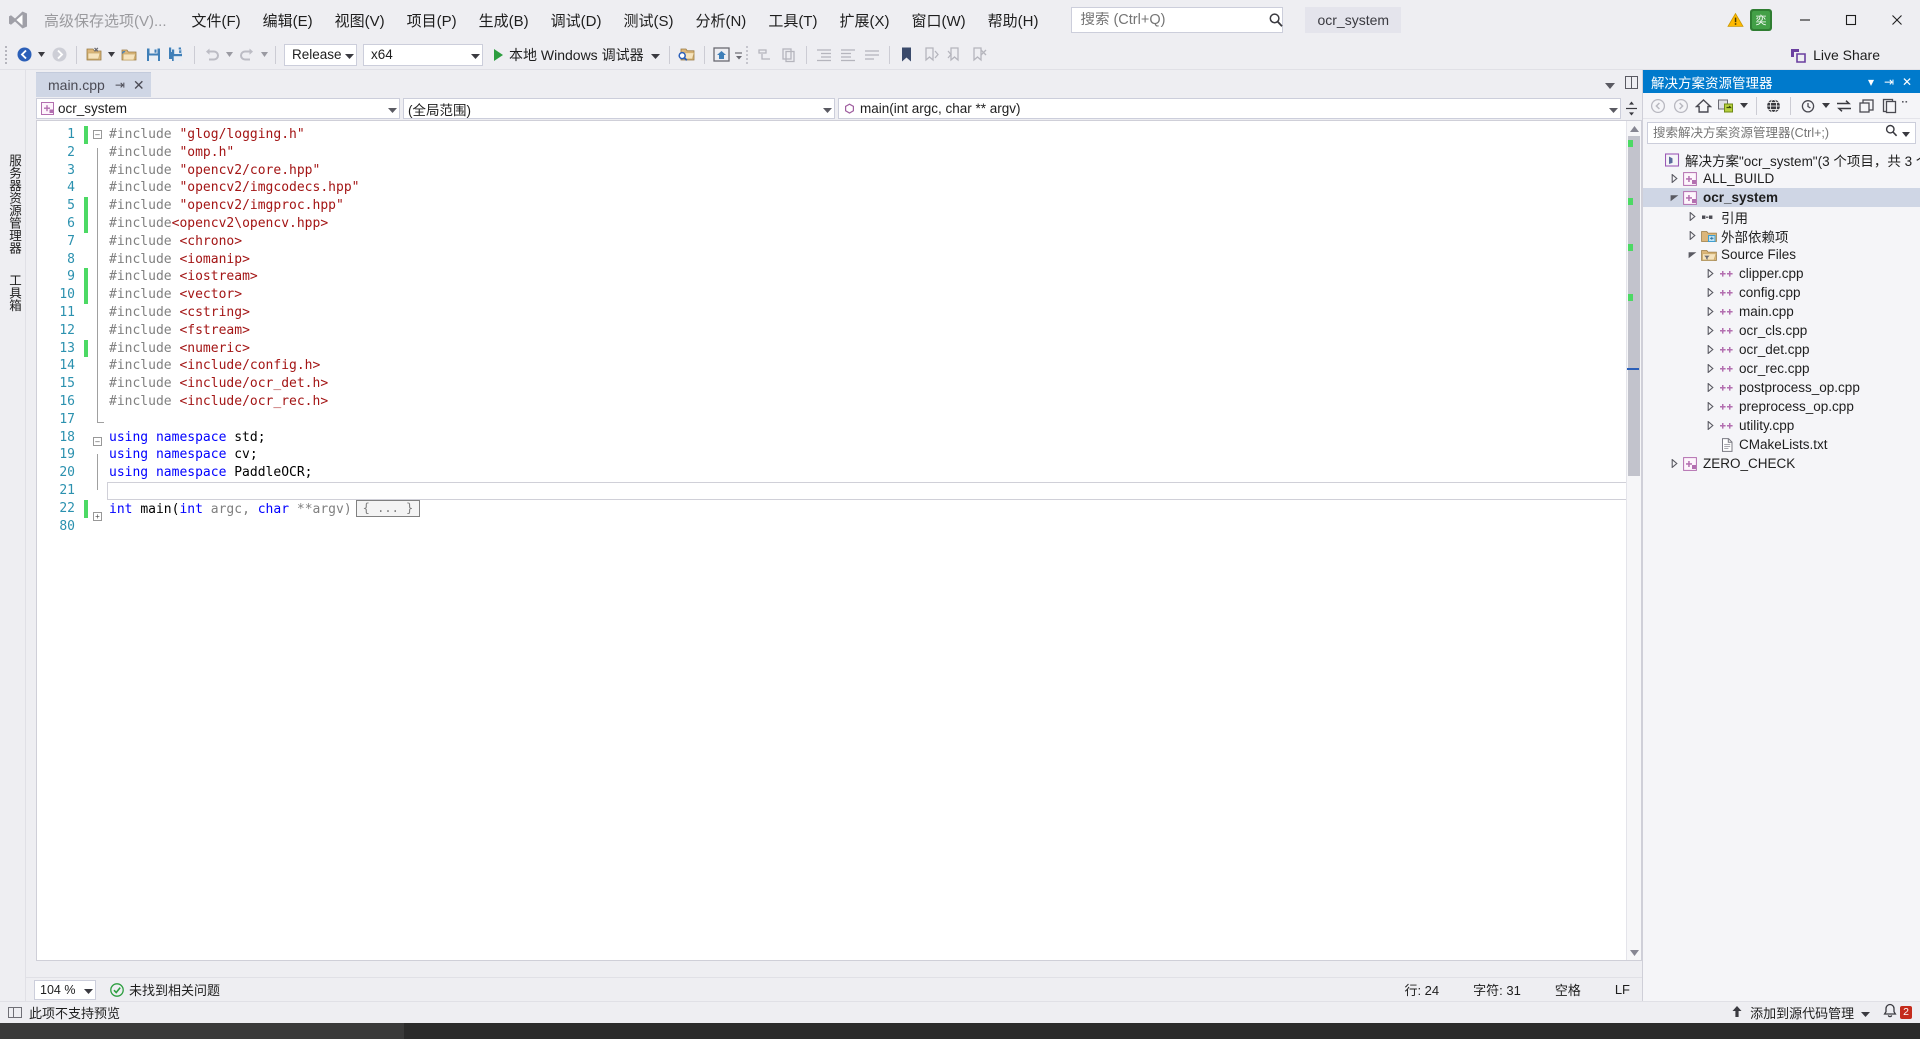 The height and width of the screenshot is (1039, 1920). I want to click on tree-node: ocr_det.cpp, so click(1781, 349).